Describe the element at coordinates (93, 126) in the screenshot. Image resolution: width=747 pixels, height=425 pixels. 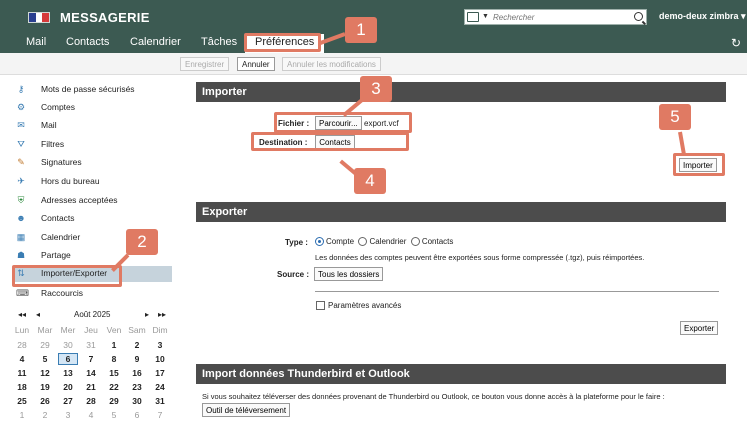
I see `sidebar-item-mail: ✉ Mail` at that location.